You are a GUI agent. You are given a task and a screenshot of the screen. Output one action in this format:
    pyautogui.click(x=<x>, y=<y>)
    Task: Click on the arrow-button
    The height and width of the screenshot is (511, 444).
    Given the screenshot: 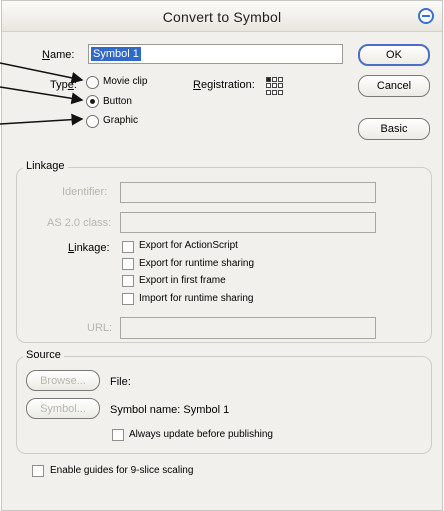 What is the action you would take?
    pyautogui.click(x=42, y=95)
    